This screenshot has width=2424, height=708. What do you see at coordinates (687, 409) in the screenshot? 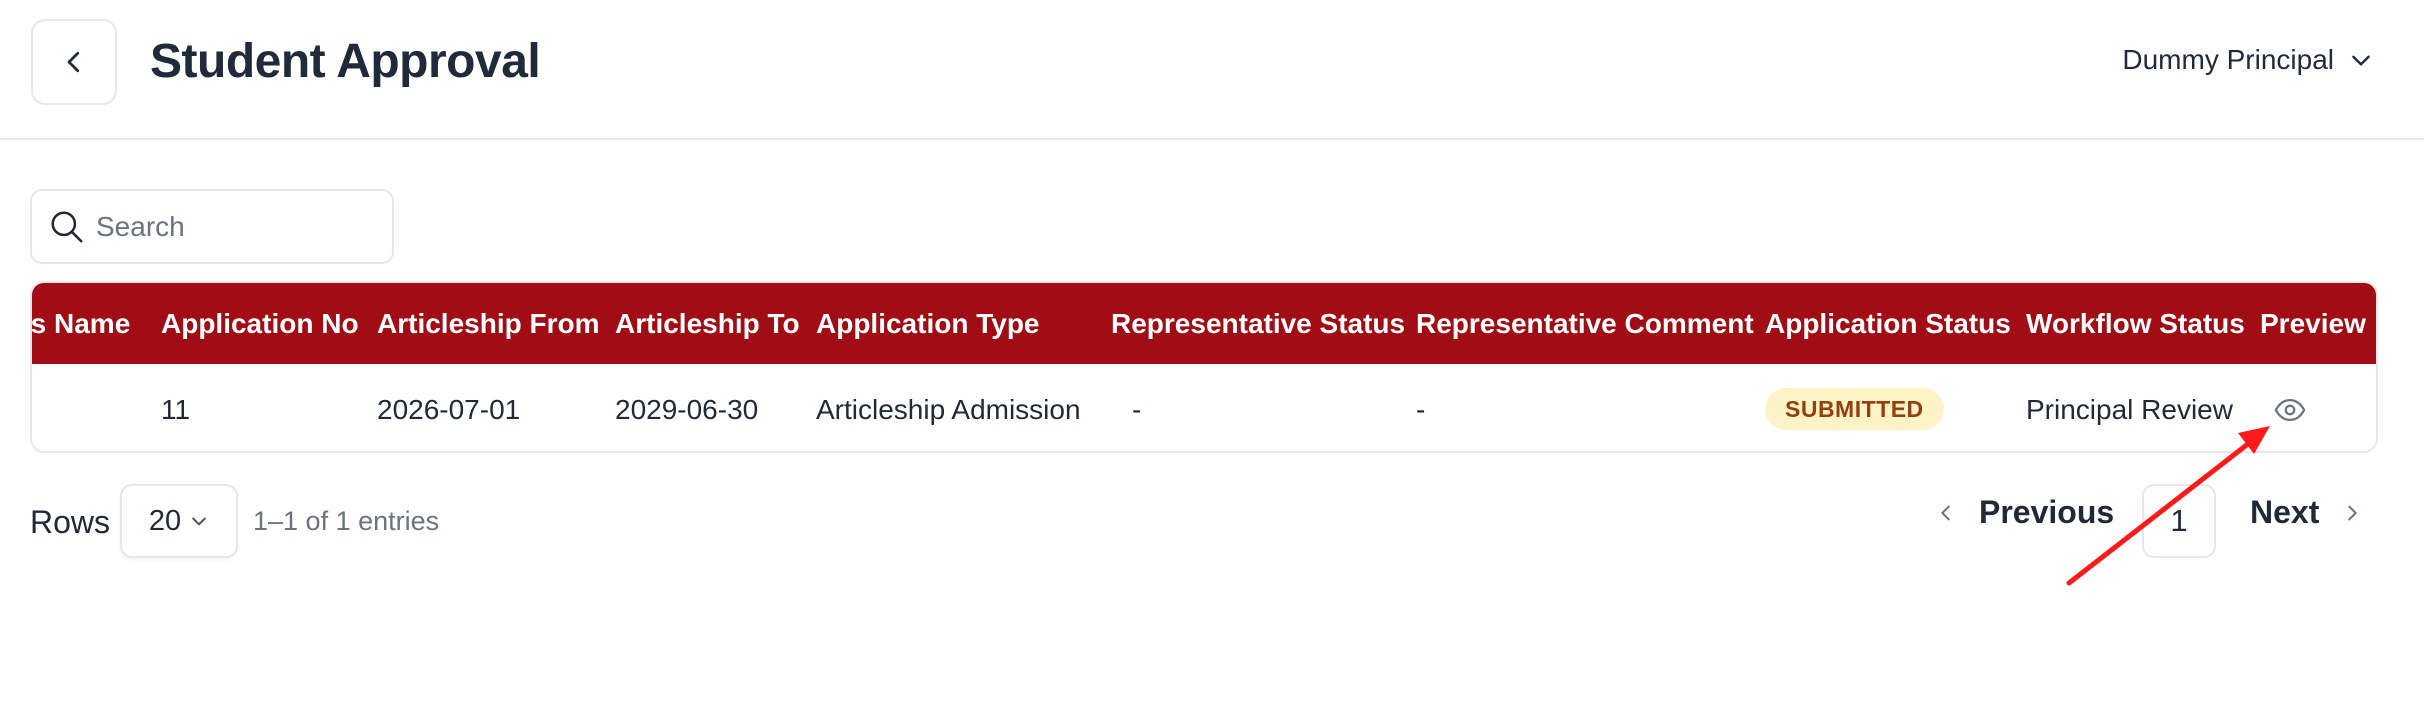
I see `cell-articleship-to: 2029-06-30` at bounding box center [687, 409].